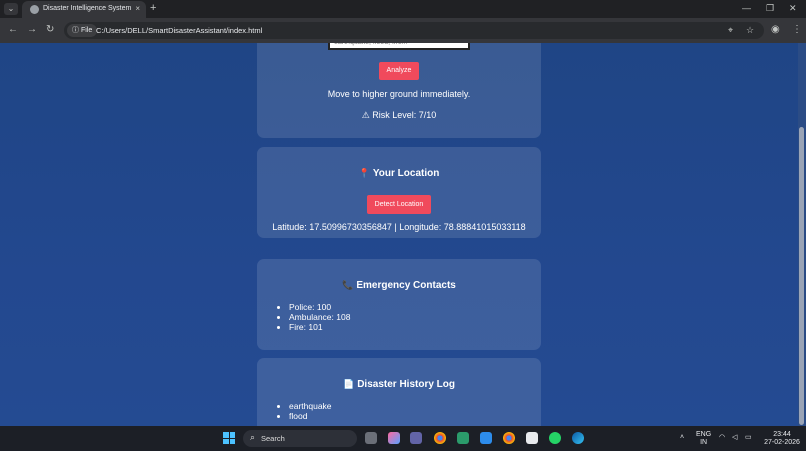 This screenshot has width=806, height=451. Describe the element at coordinates (399, 94) in the screenshot. I see `advice-text: Move to higher ground immediately.` at that location.